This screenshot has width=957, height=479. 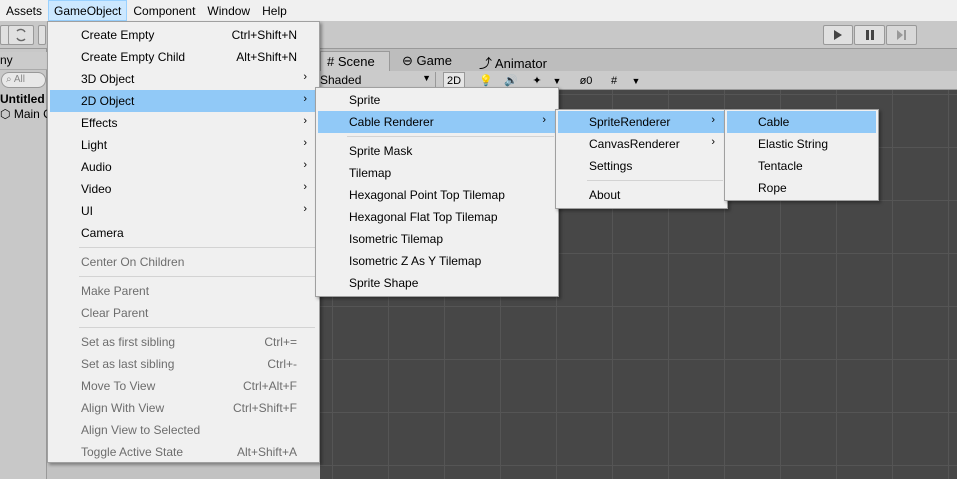 What do you see at coordinates (437, 173) in the screenshot?
I see `menu-item-tilemap: Tilemap` at bounding box center [437, 173].